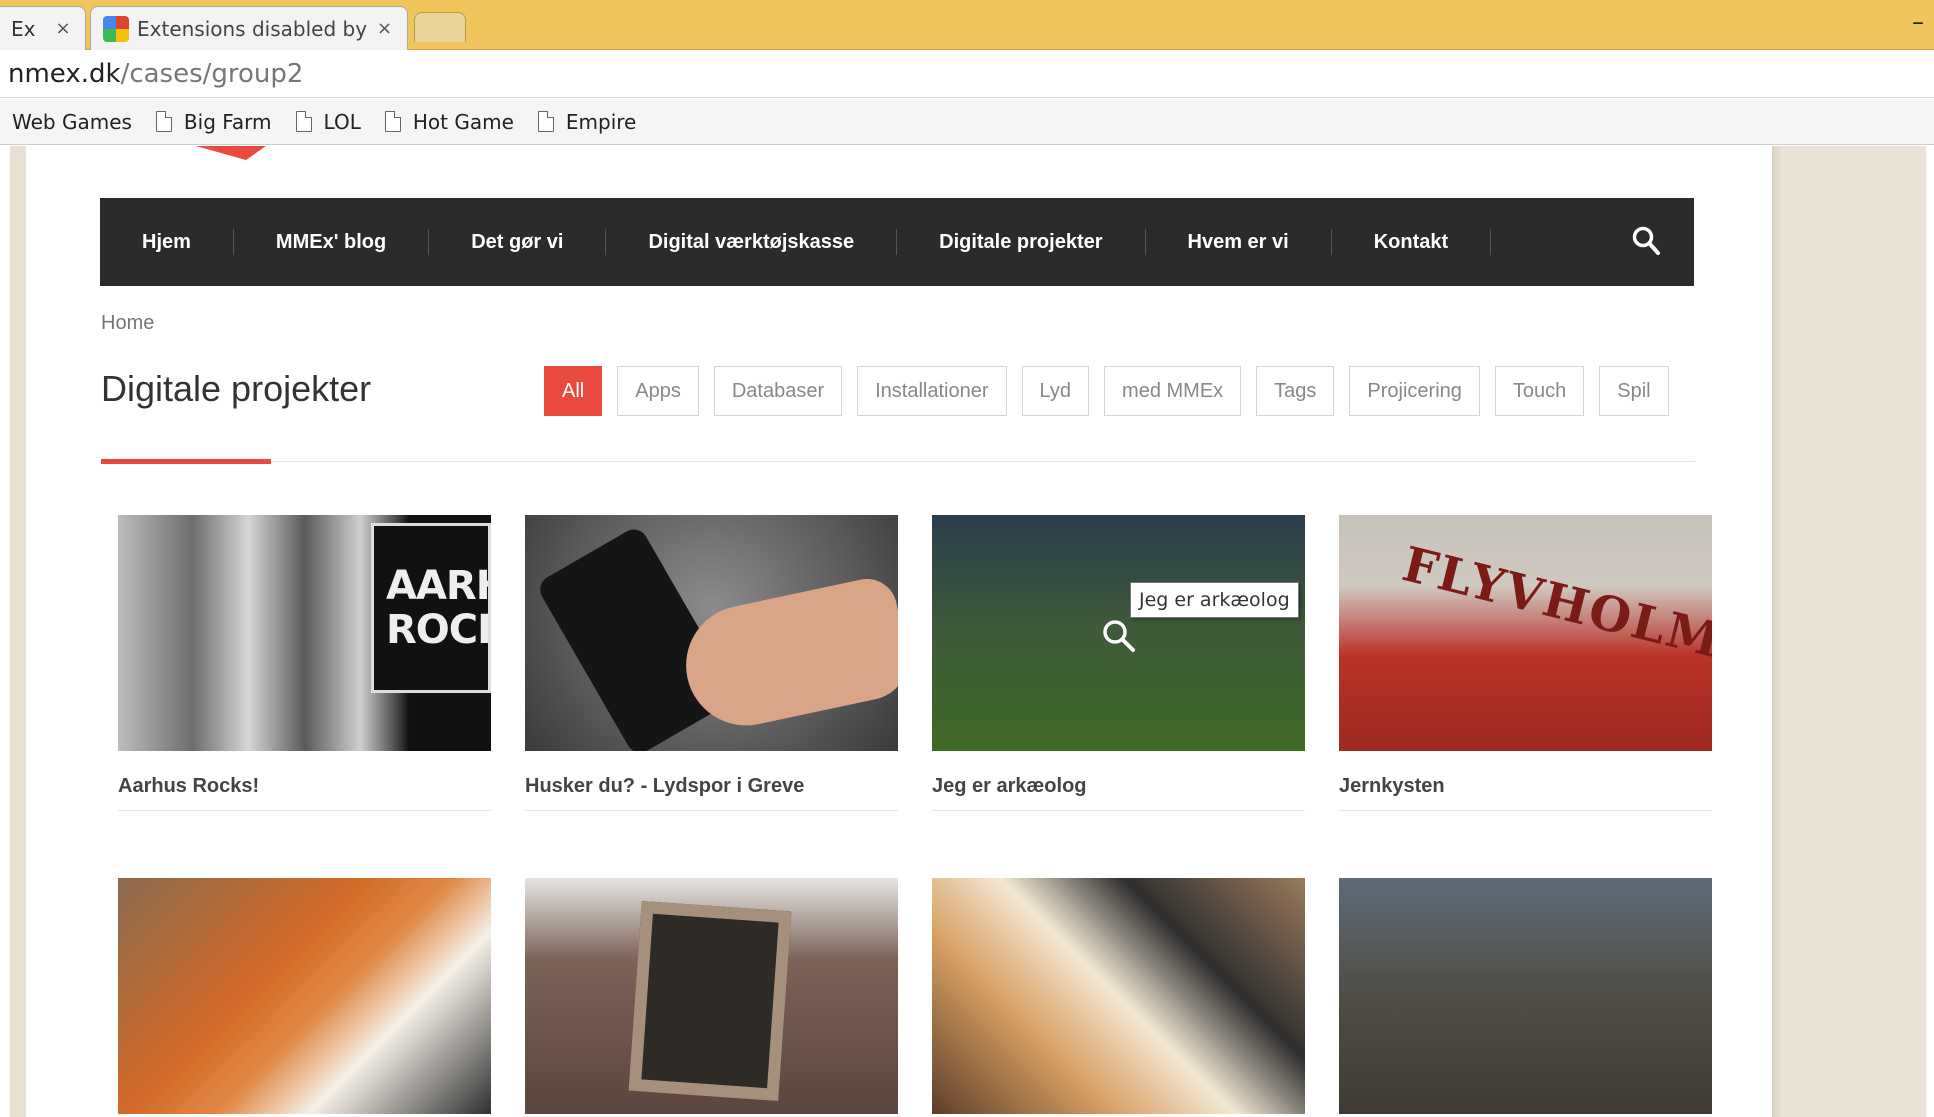 Image resolution: width=1934 pixels, height=1117 pixels. What do you see at coordinates (1412, 242) in the screenshot?
I see `nav-item-kontakt: Kontakt` at bounding box center [1412, 242].